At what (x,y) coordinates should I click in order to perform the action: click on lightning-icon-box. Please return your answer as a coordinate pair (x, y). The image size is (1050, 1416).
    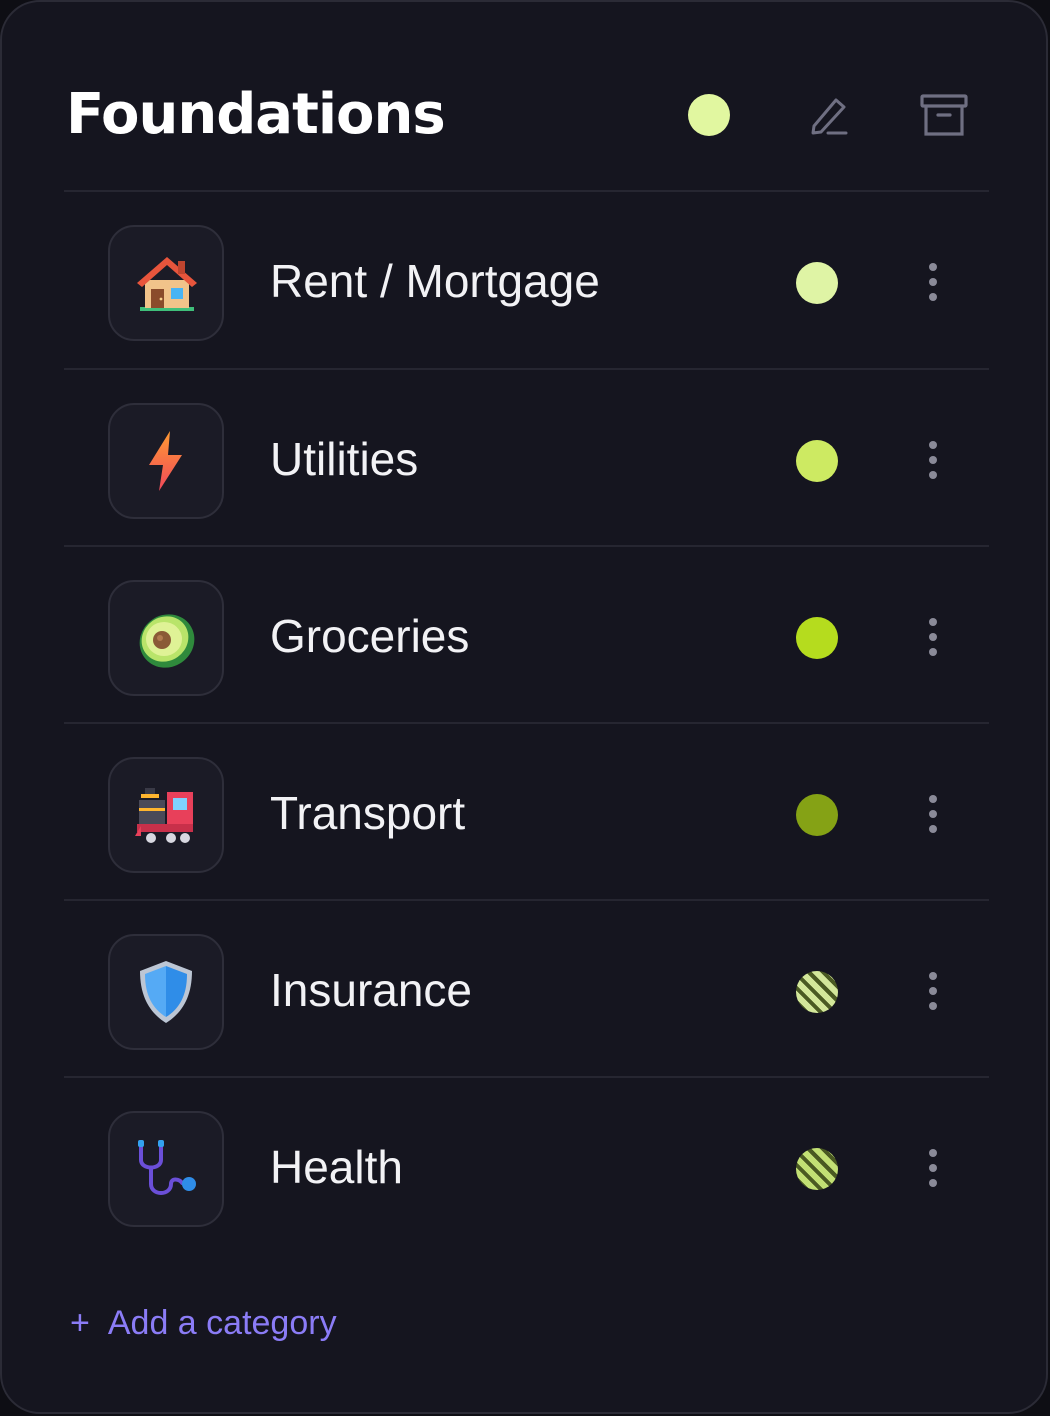
    Looking at the image, I should click on (166, 461).